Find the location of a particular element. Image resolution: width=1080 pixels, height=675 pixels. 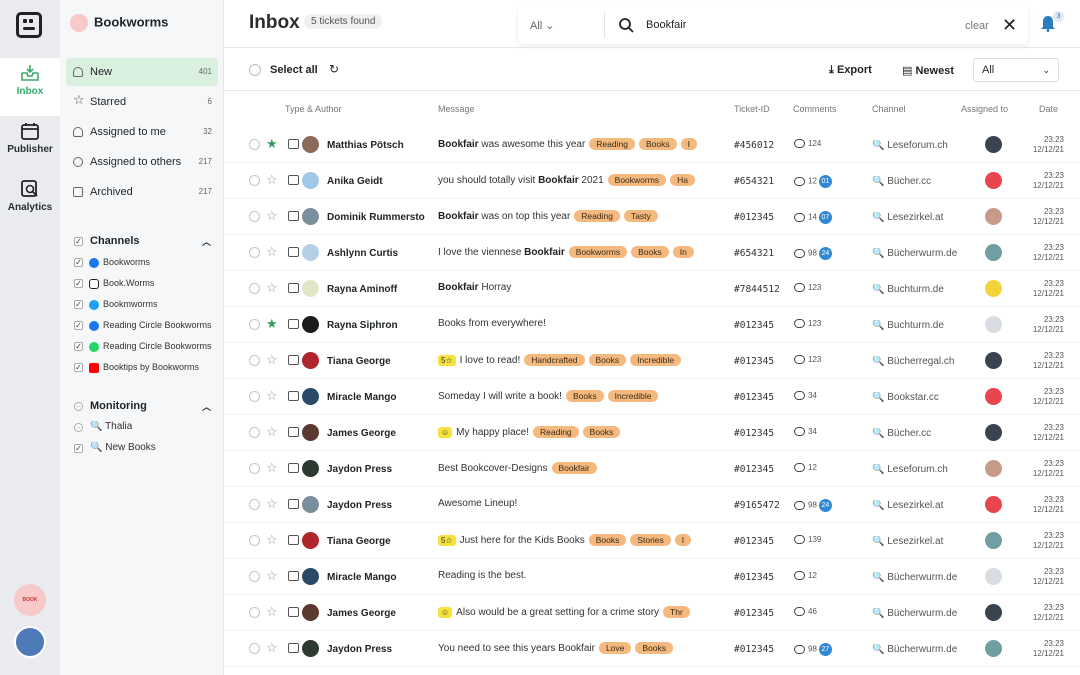

comments-cell: 34 is located at coordinates (805, 432).